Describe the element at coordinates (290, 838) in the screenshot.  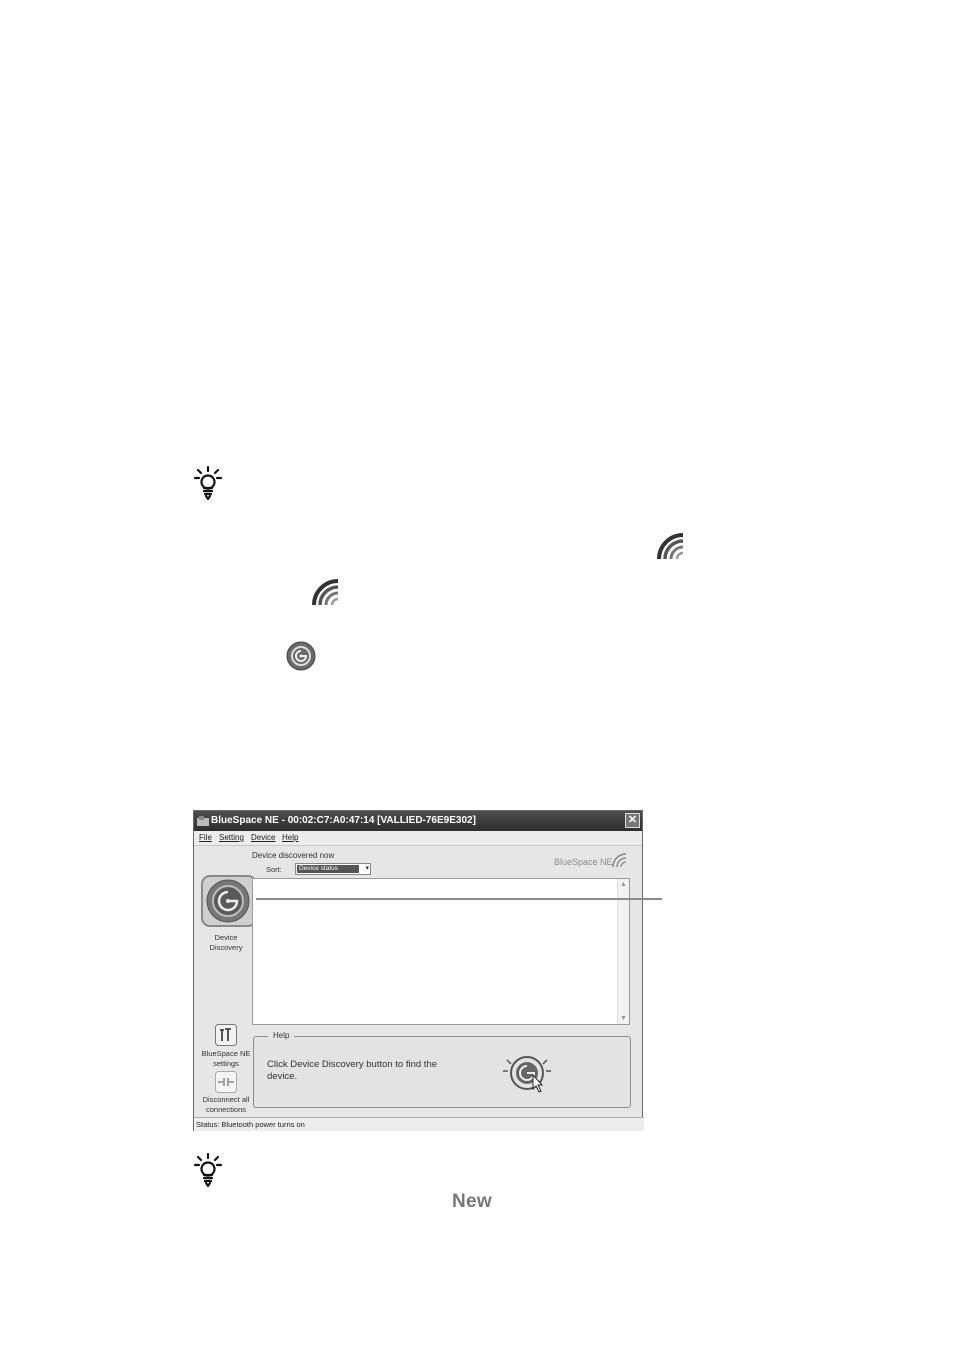
I see `menu-help: Help` at that location.